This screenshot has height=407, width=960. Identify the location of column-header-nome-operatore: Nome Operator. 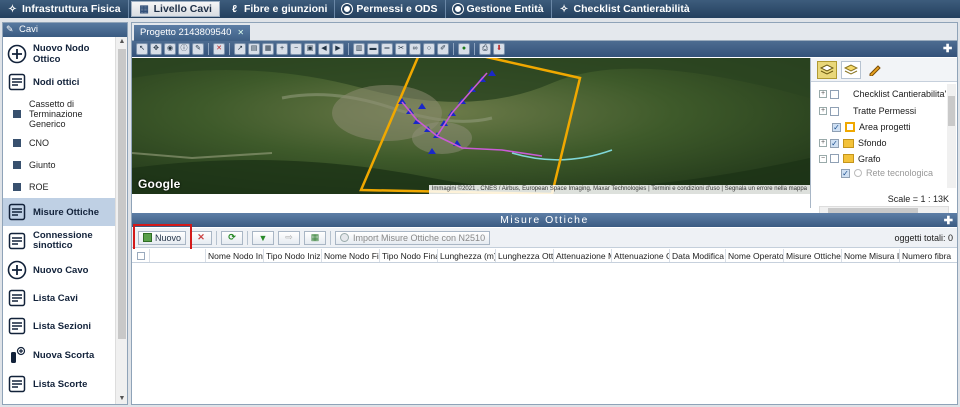
(755, 255).